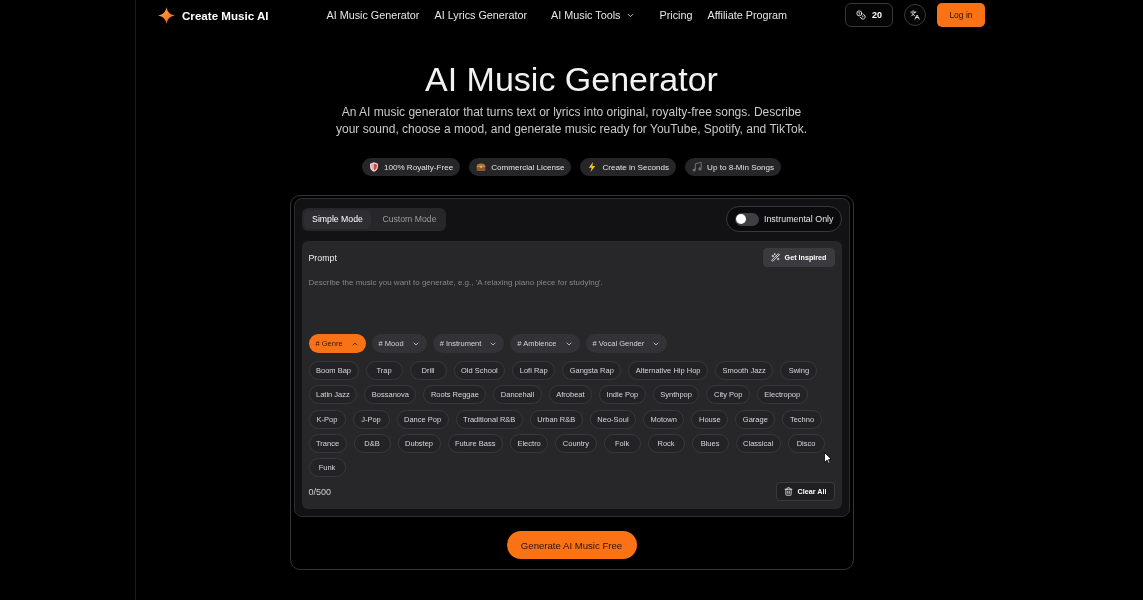 The image size is (1143, 600). What do you see at coordinates (697, 167) in the screenshot?
I see `music-note-icon` at bounding box center [697, 167].